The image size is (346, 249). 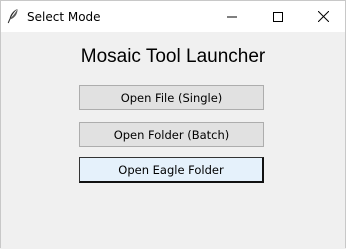 I want to click on button-label: Open Folder (Batch), so click(x=171, y=134).